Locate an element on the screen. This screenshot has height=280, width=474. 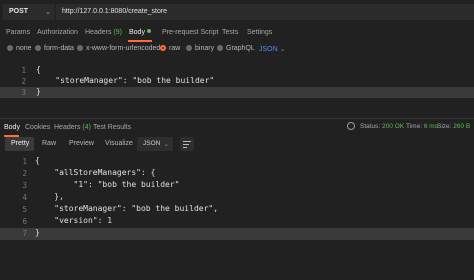
option-form-data-label: form-data is located at coordinates (59, 48).